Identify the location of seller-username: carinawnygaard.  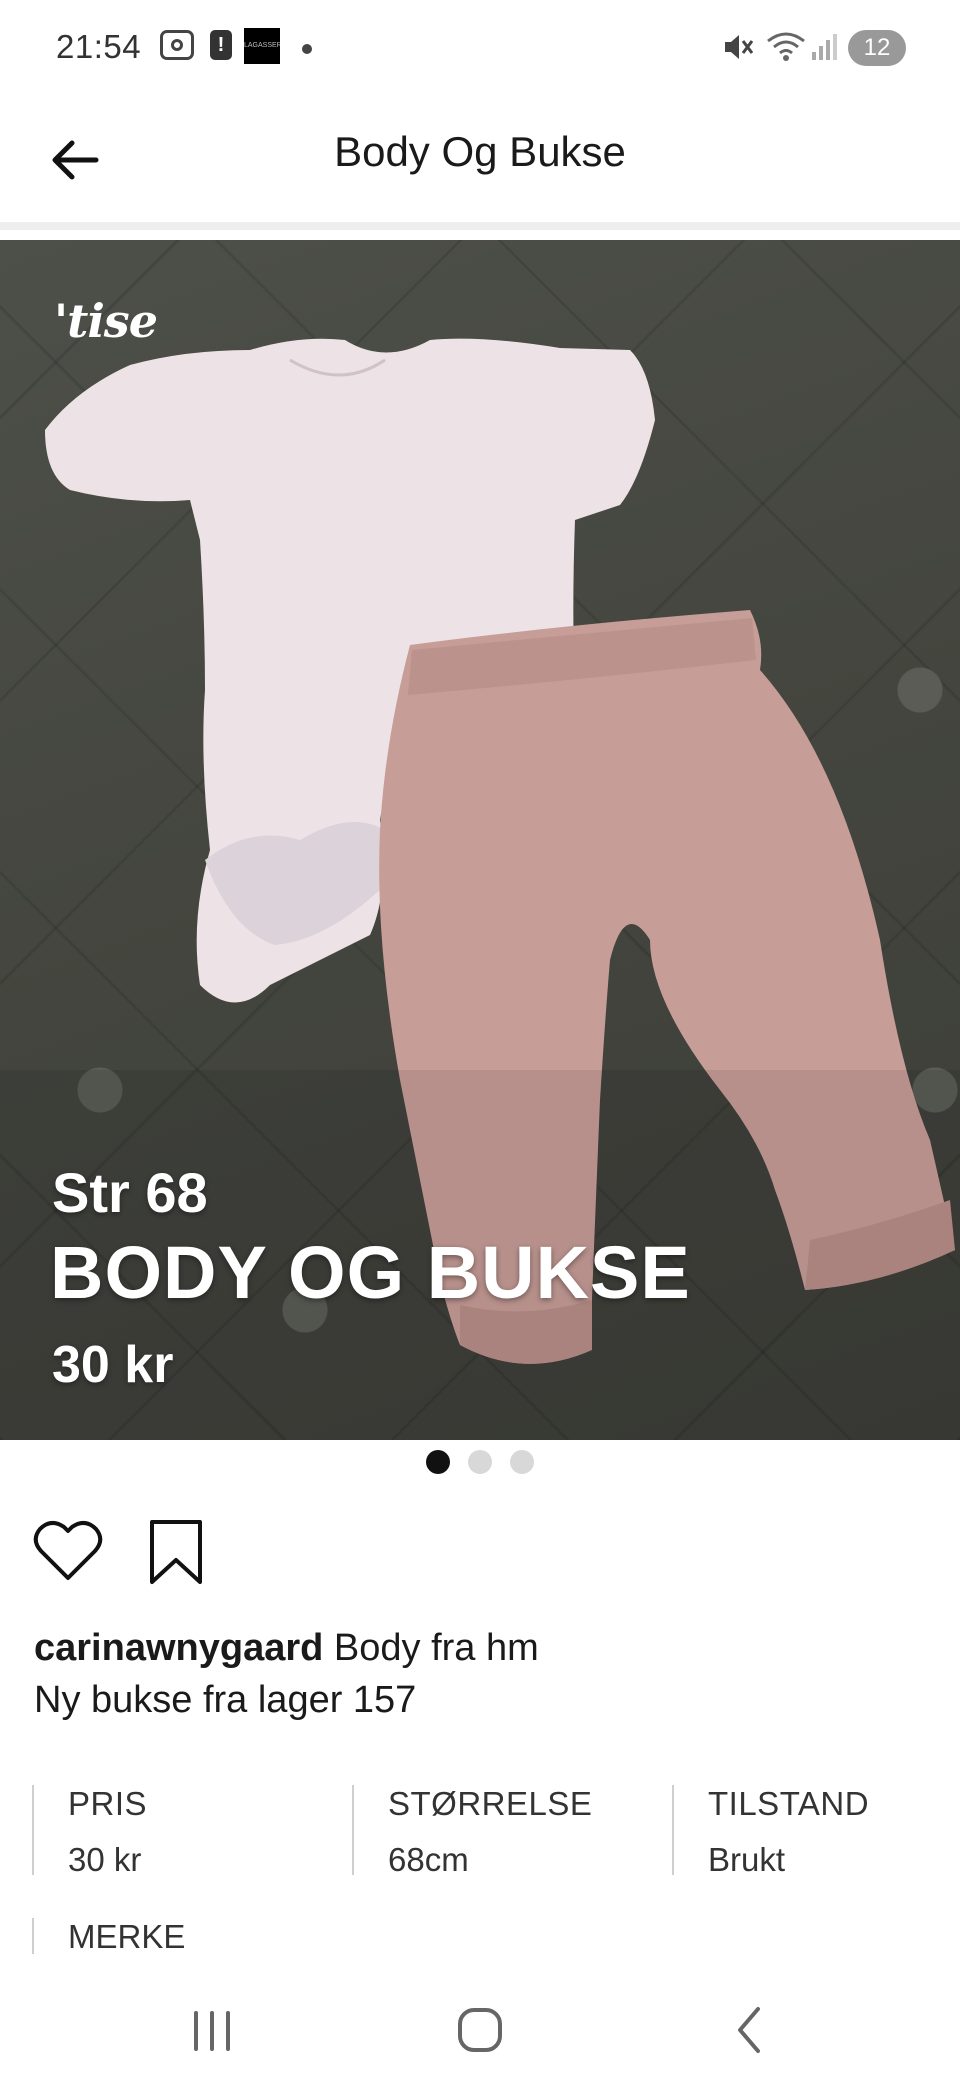
(178, 1648).